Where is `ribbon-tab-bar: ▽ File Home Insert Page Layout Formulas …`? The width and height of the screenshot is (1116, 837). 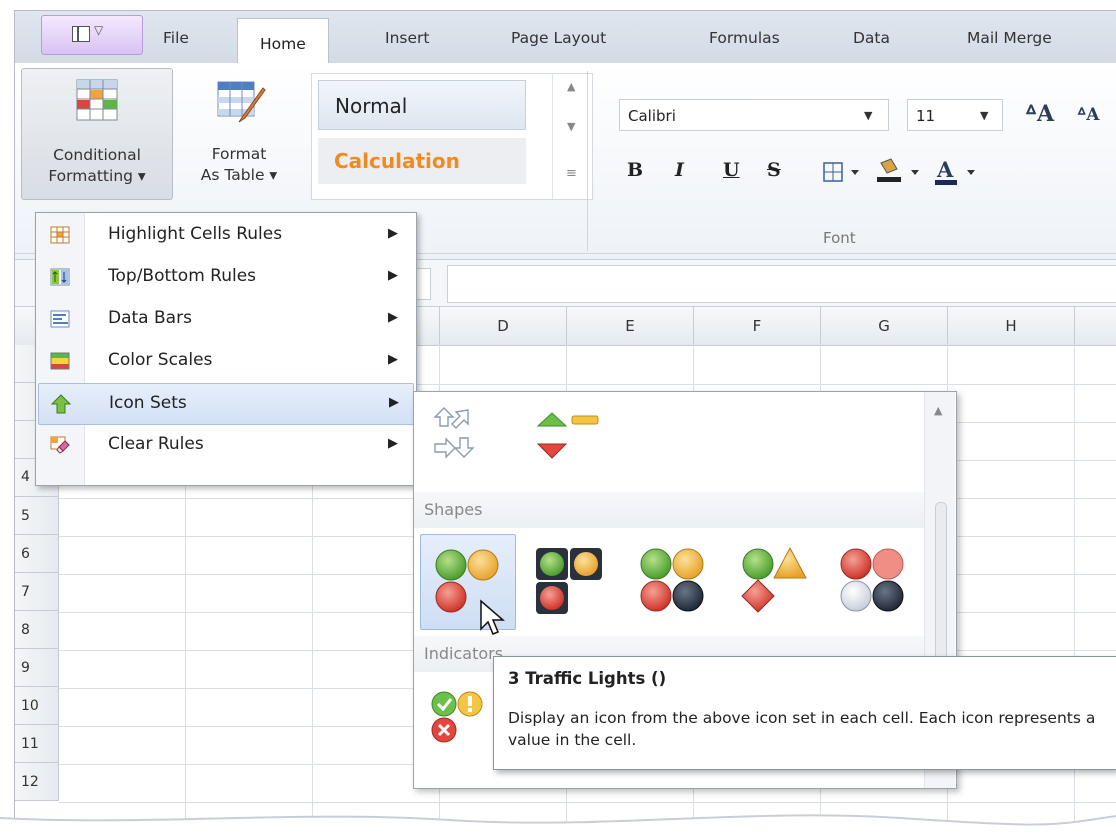 ribbon-tab-bar: ▽ File Home Insert Page Layout Formulas … is located at coordinates (565, 37).